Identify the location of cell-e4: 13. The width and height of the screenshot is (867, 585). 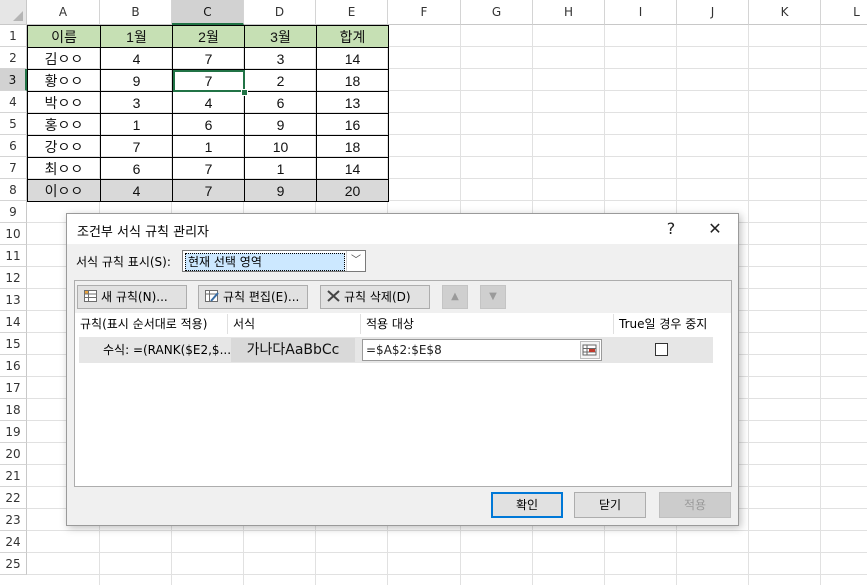
(352, 102).